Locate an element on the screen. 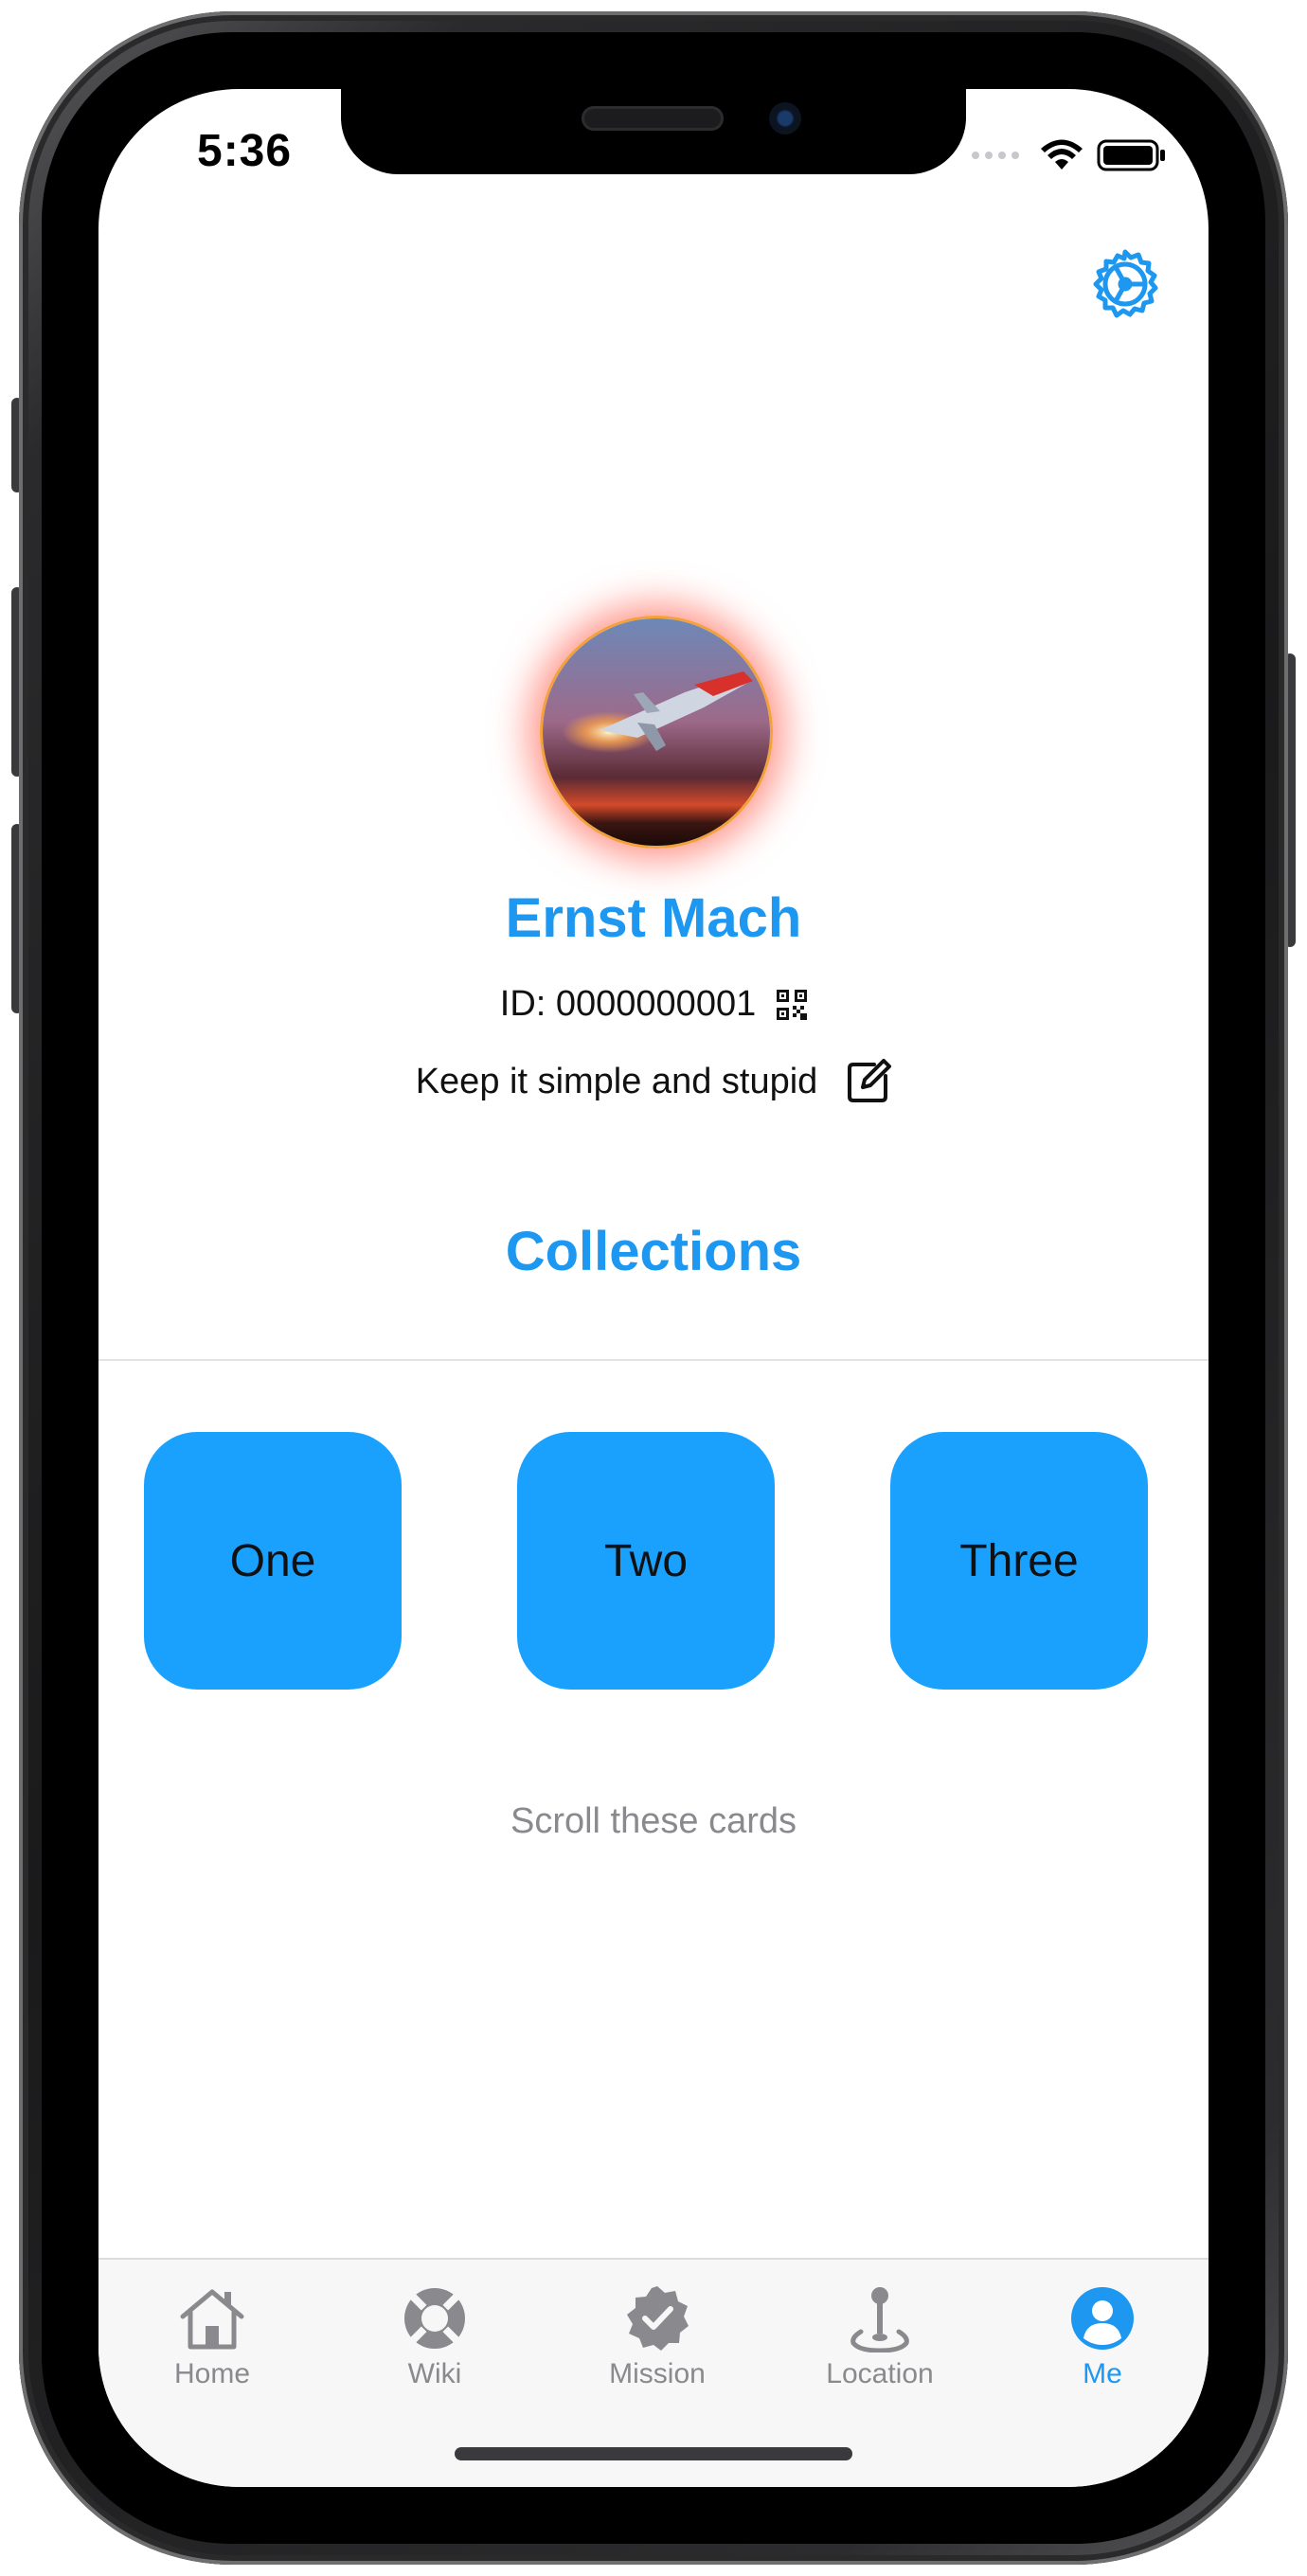  checkmark-seal-icon is located at coordinates (658, 2318).